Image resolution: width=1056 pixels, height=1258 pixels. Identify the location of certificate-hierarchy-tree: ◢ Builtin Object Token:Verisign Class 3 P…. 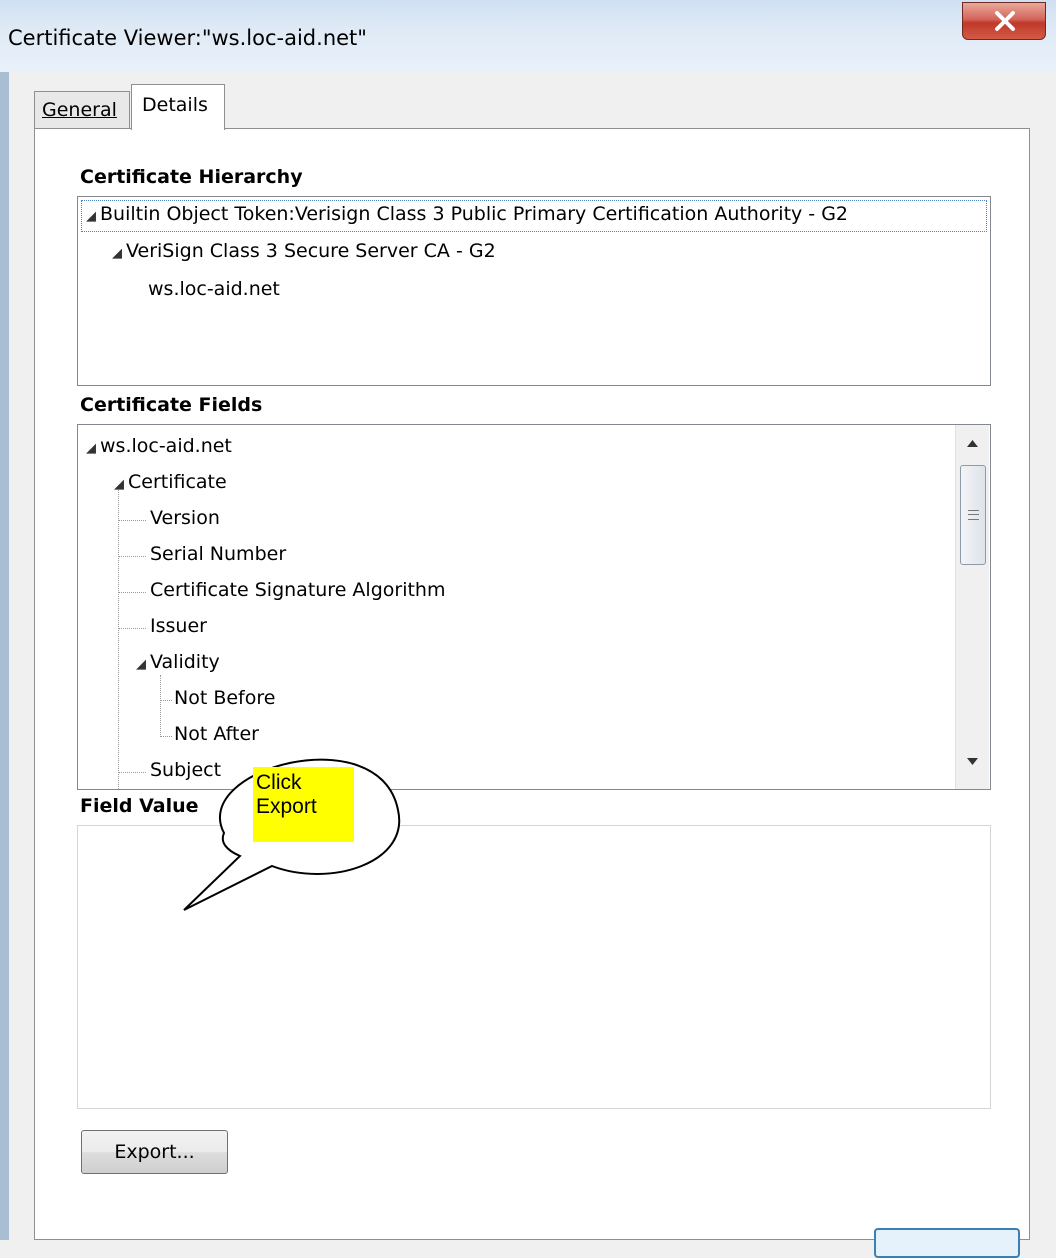
(534, 291).